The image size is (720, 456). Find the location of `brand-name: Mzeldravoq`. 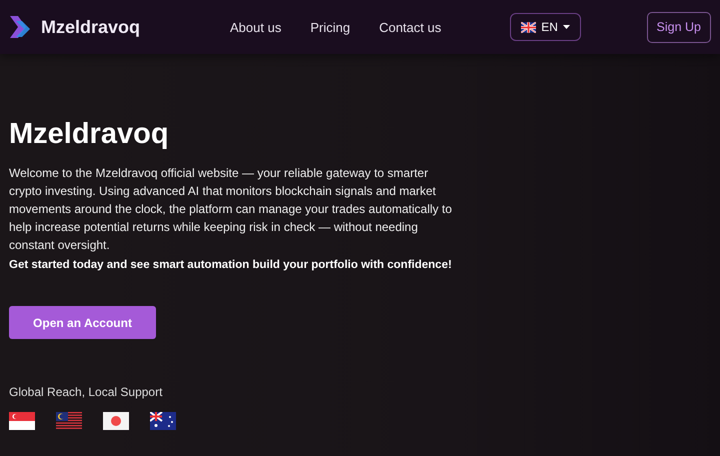

brand-name: Mzeldravoq is located at coordinates (90, 27).